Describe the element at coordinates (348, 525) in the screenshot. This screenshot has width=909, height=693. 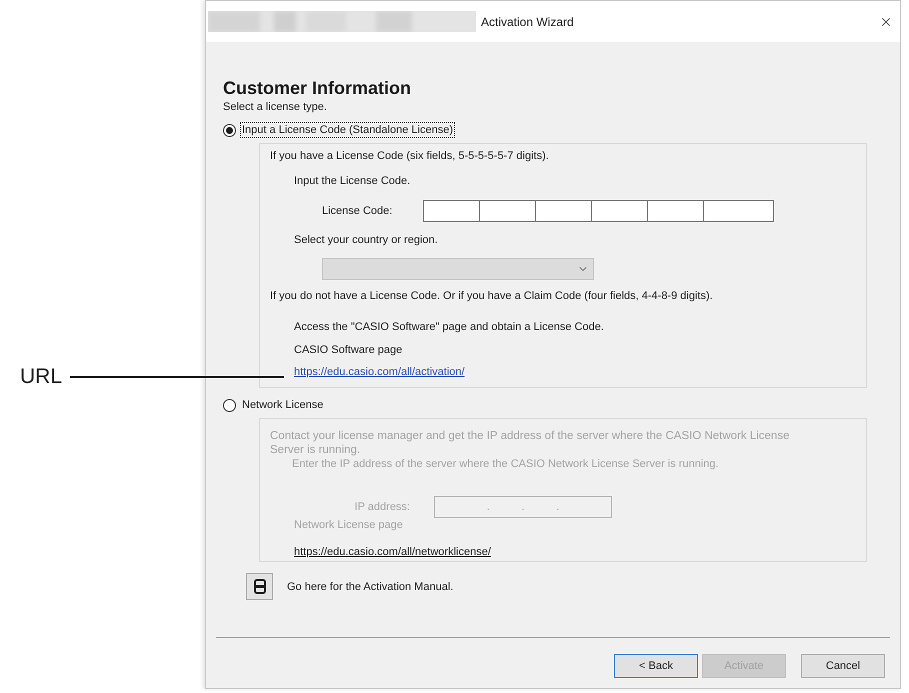
I see `info-text: Network License page` at that location.